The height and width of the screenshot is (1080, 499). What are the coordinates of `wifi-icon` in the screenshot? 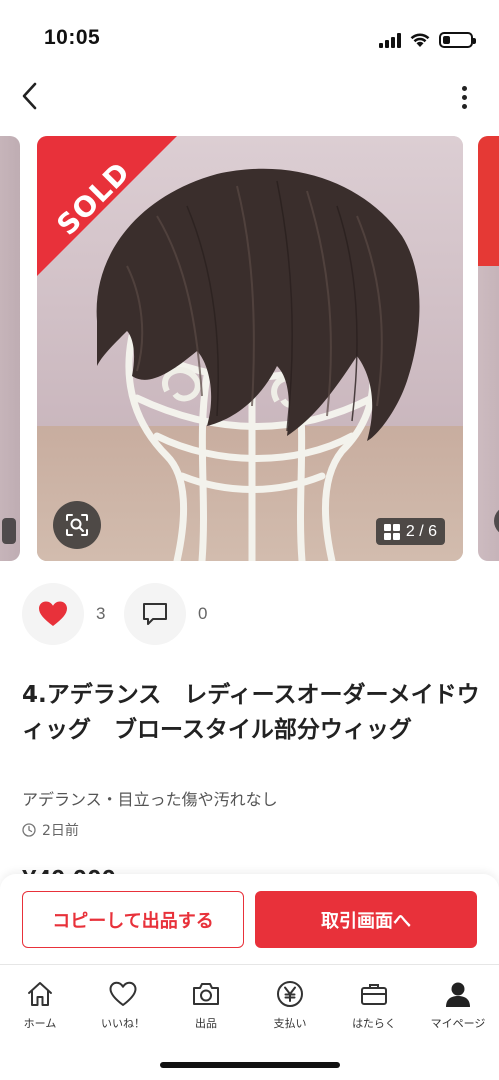 It's located at (420, 40).